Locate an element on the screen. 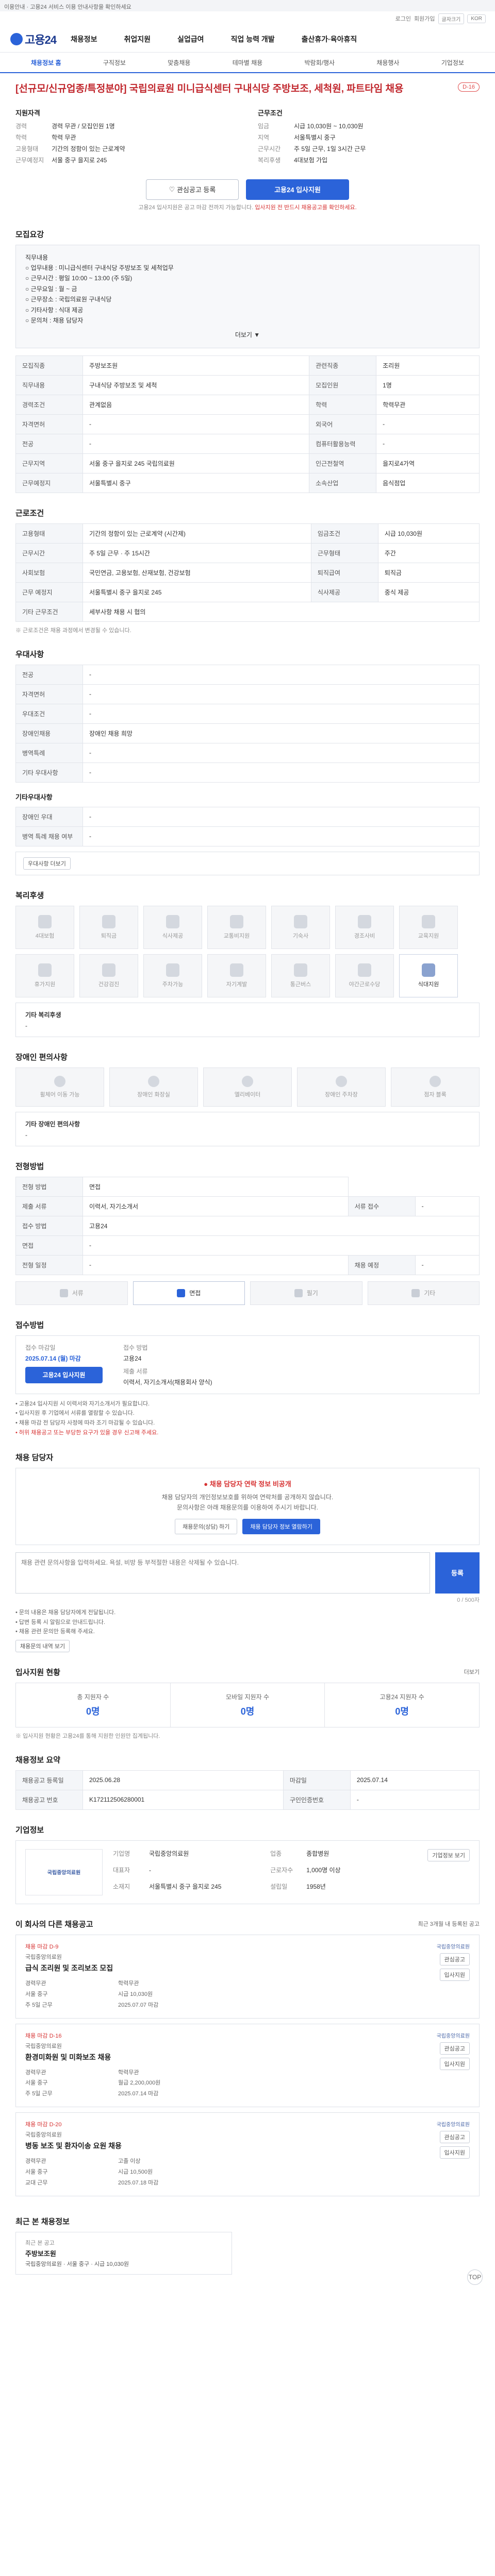 Image resolution: width=495 pixels, height=2576 pixels. nav-parental-leave: 출산휴가·육아휴직 is located at coordinates (329, 39).